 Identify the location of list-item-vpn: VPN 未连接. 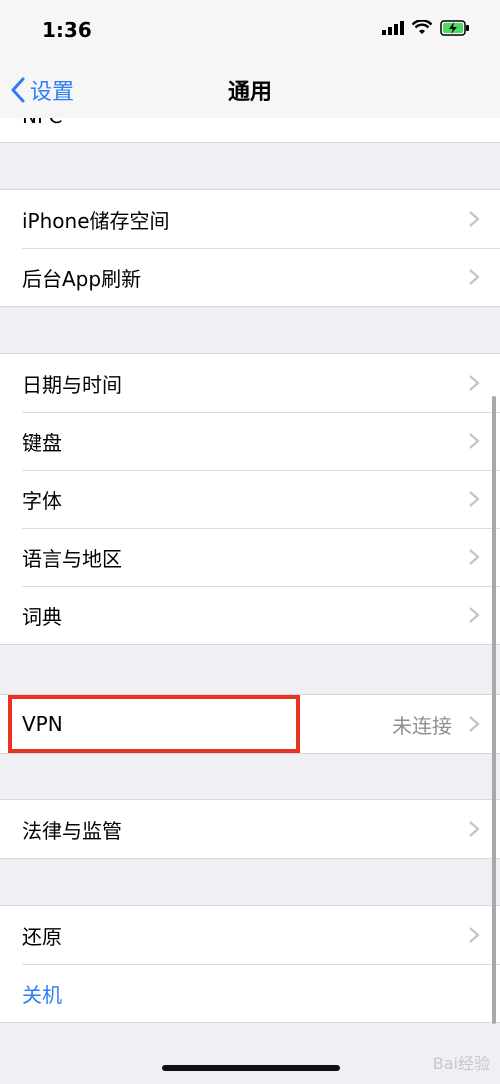
(250, 724).